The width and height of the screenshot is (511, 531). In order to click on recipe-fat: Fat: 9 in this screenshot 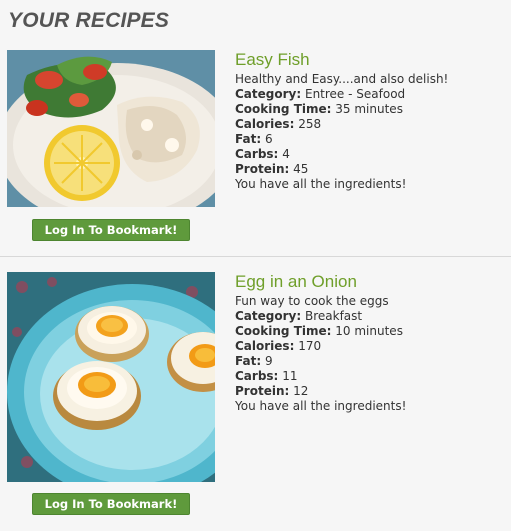, I will do `click(254, 361)`.